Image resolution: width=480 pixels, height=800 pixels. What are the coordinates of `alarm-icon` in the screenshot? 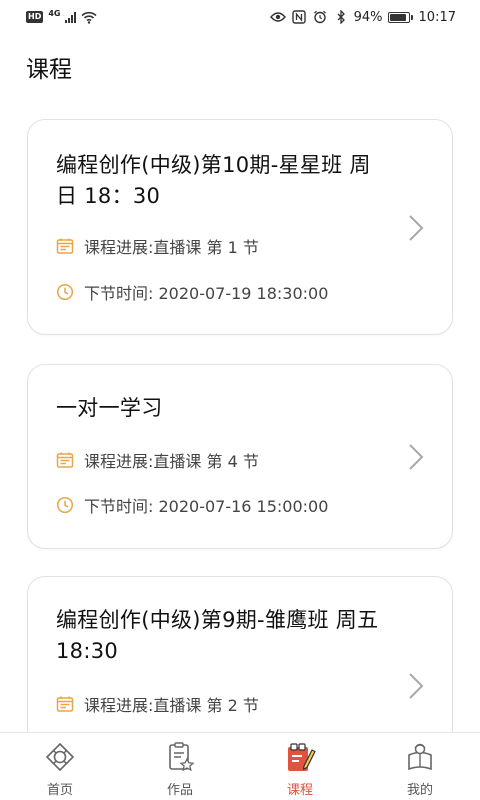 It's located at (320, 17).